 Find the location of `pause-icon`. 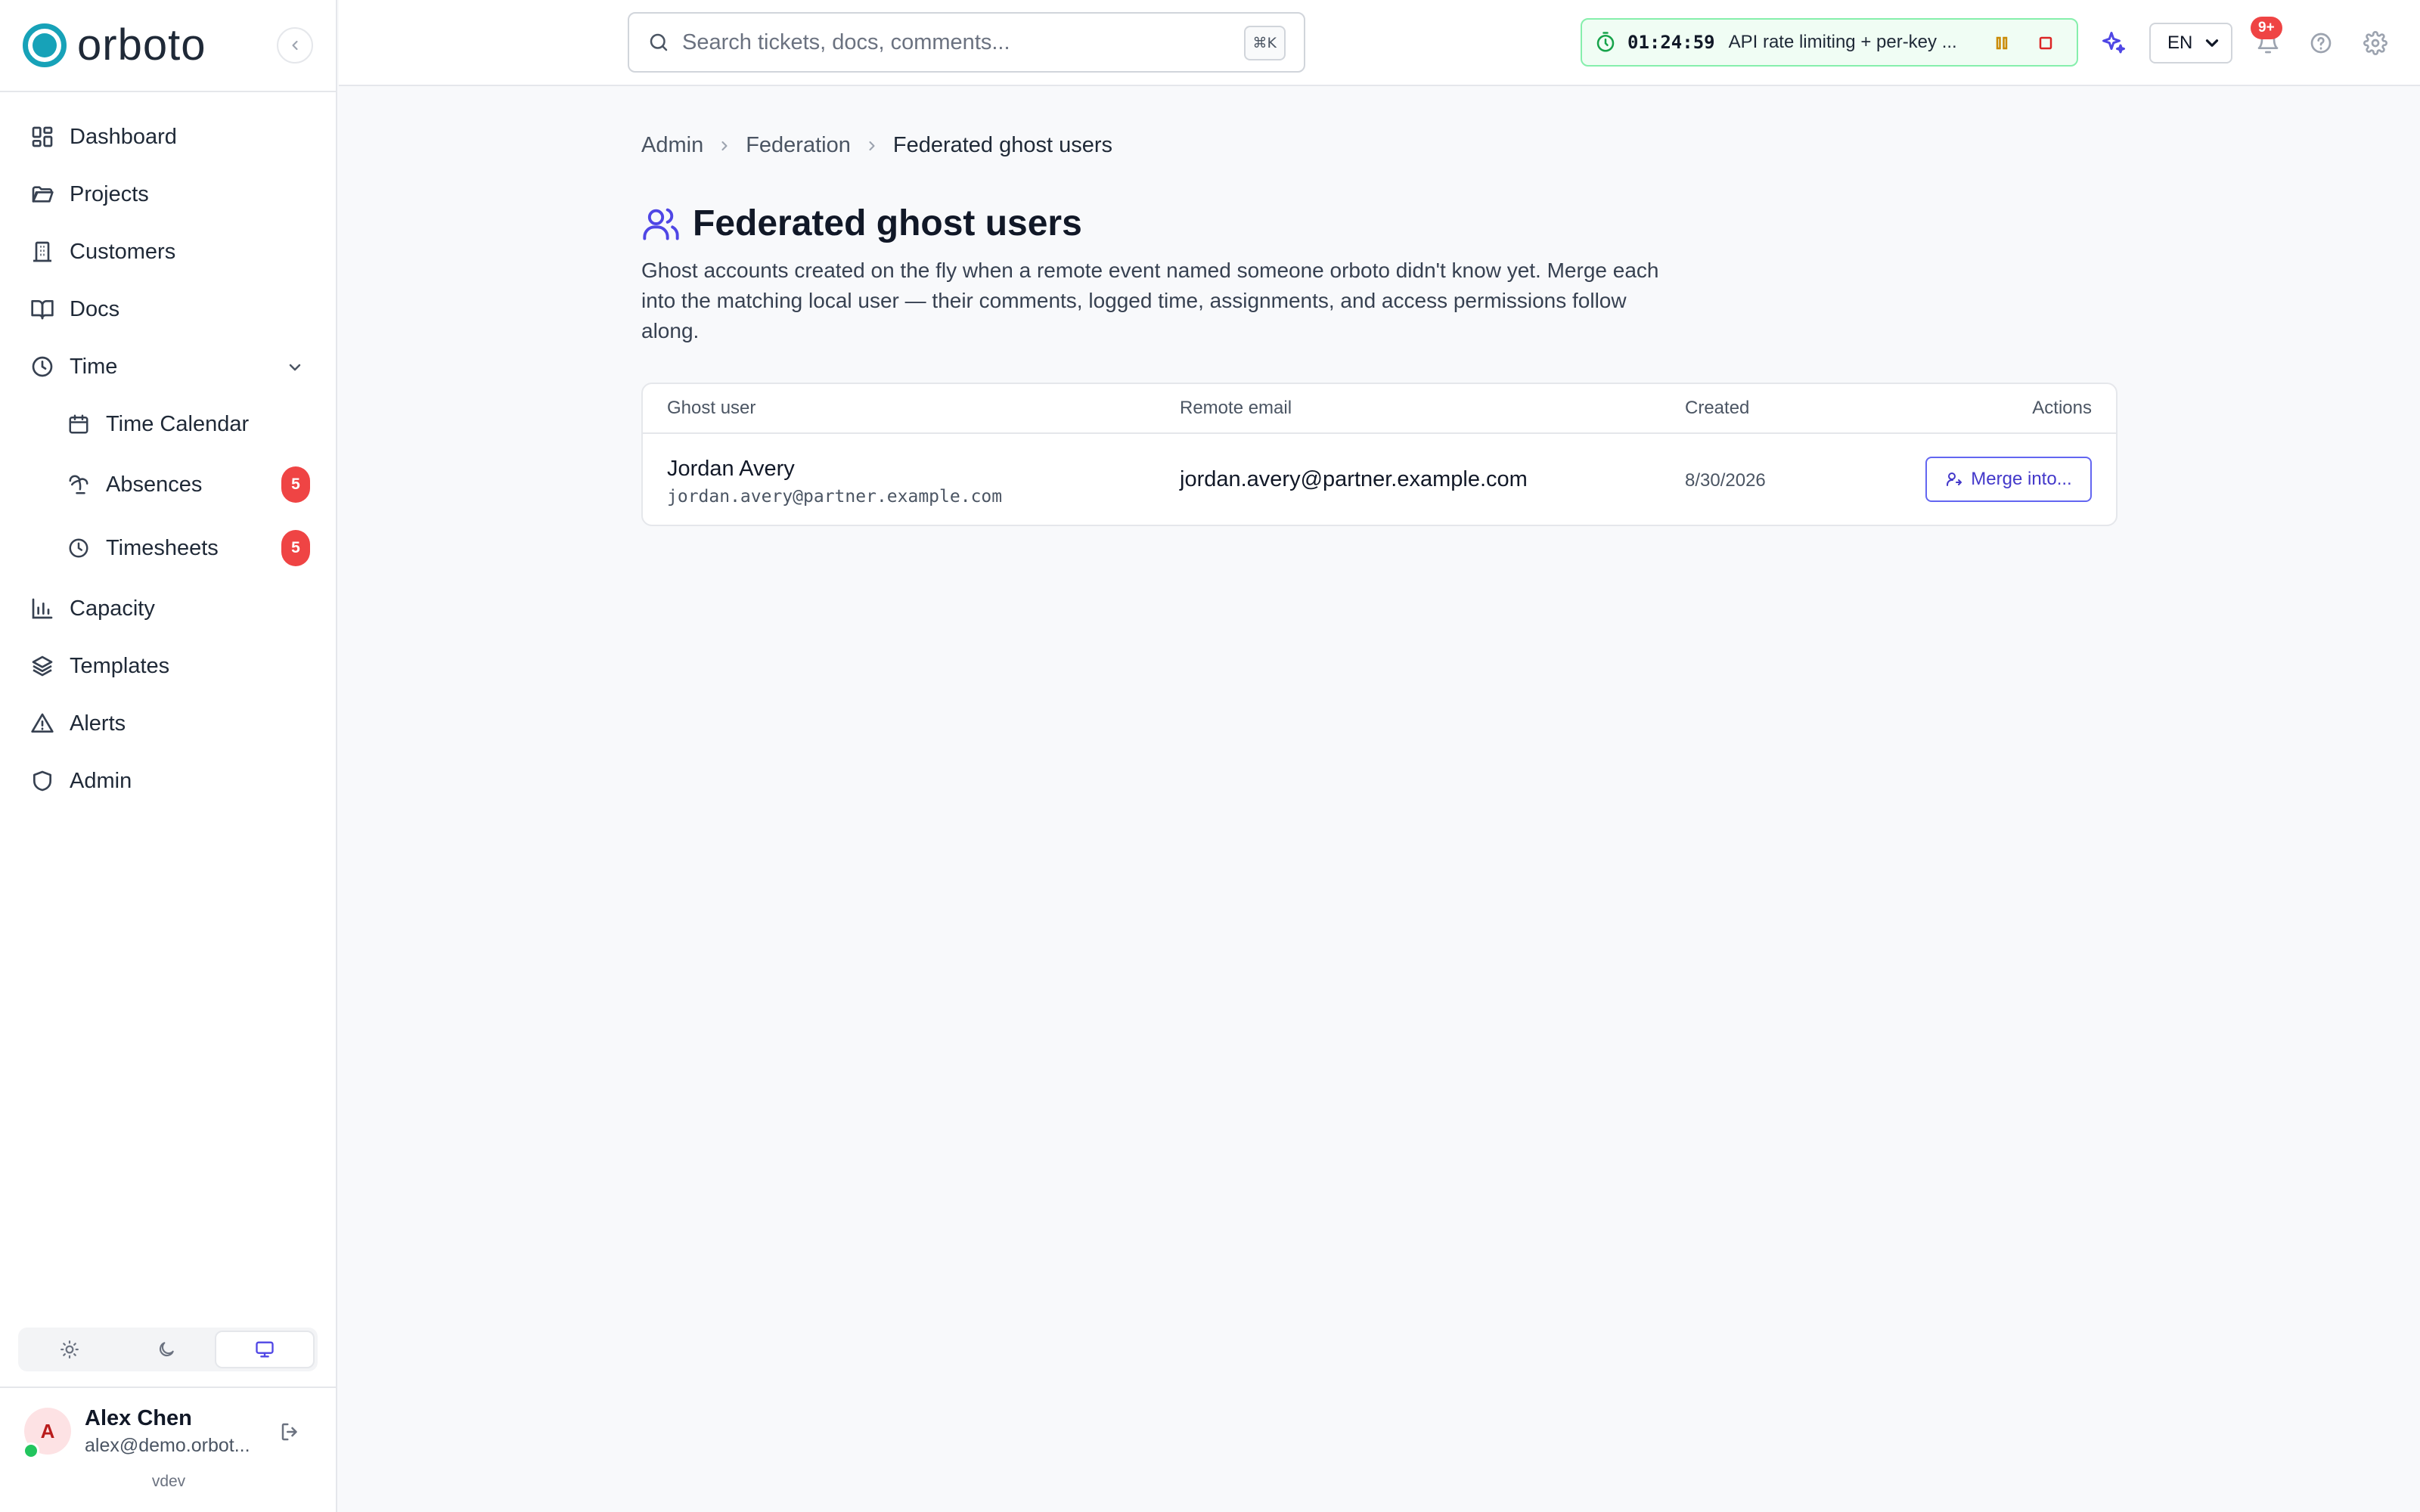

pause-icon is located at coordinates (2002, 43).